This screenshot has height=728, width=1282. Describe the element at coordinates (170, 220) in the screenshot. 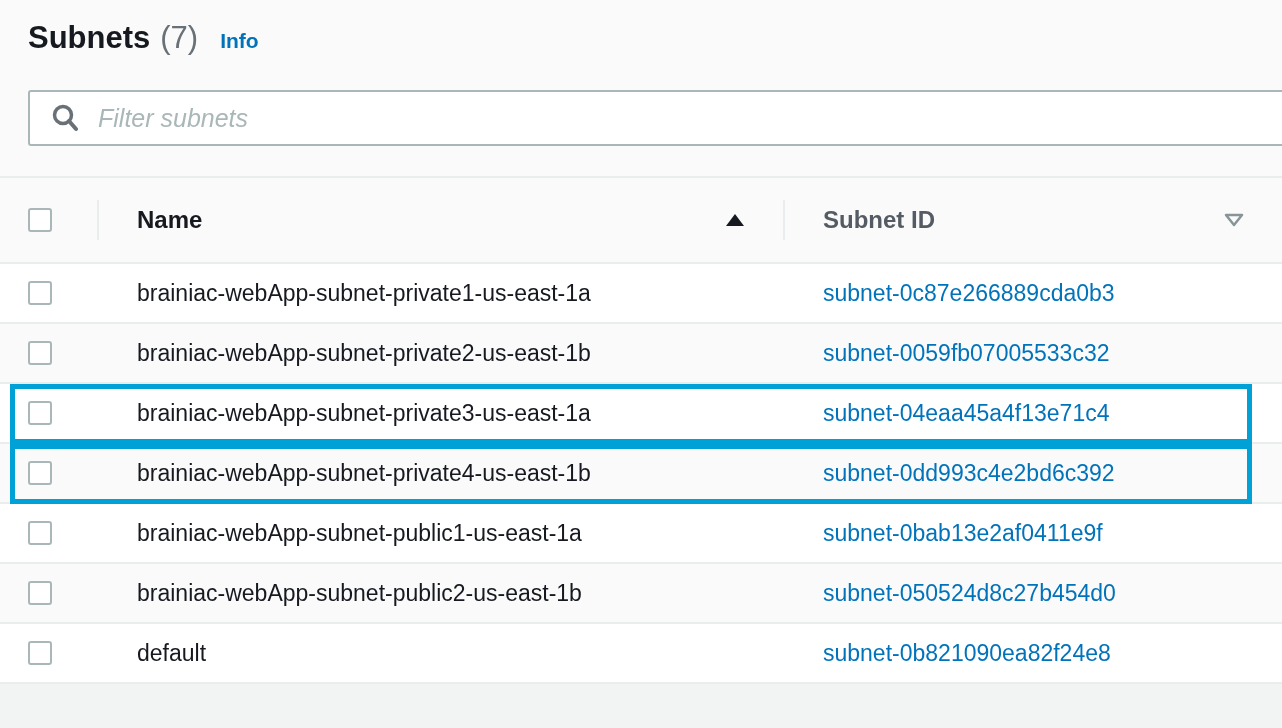

I see `column-header: Name` at that location.